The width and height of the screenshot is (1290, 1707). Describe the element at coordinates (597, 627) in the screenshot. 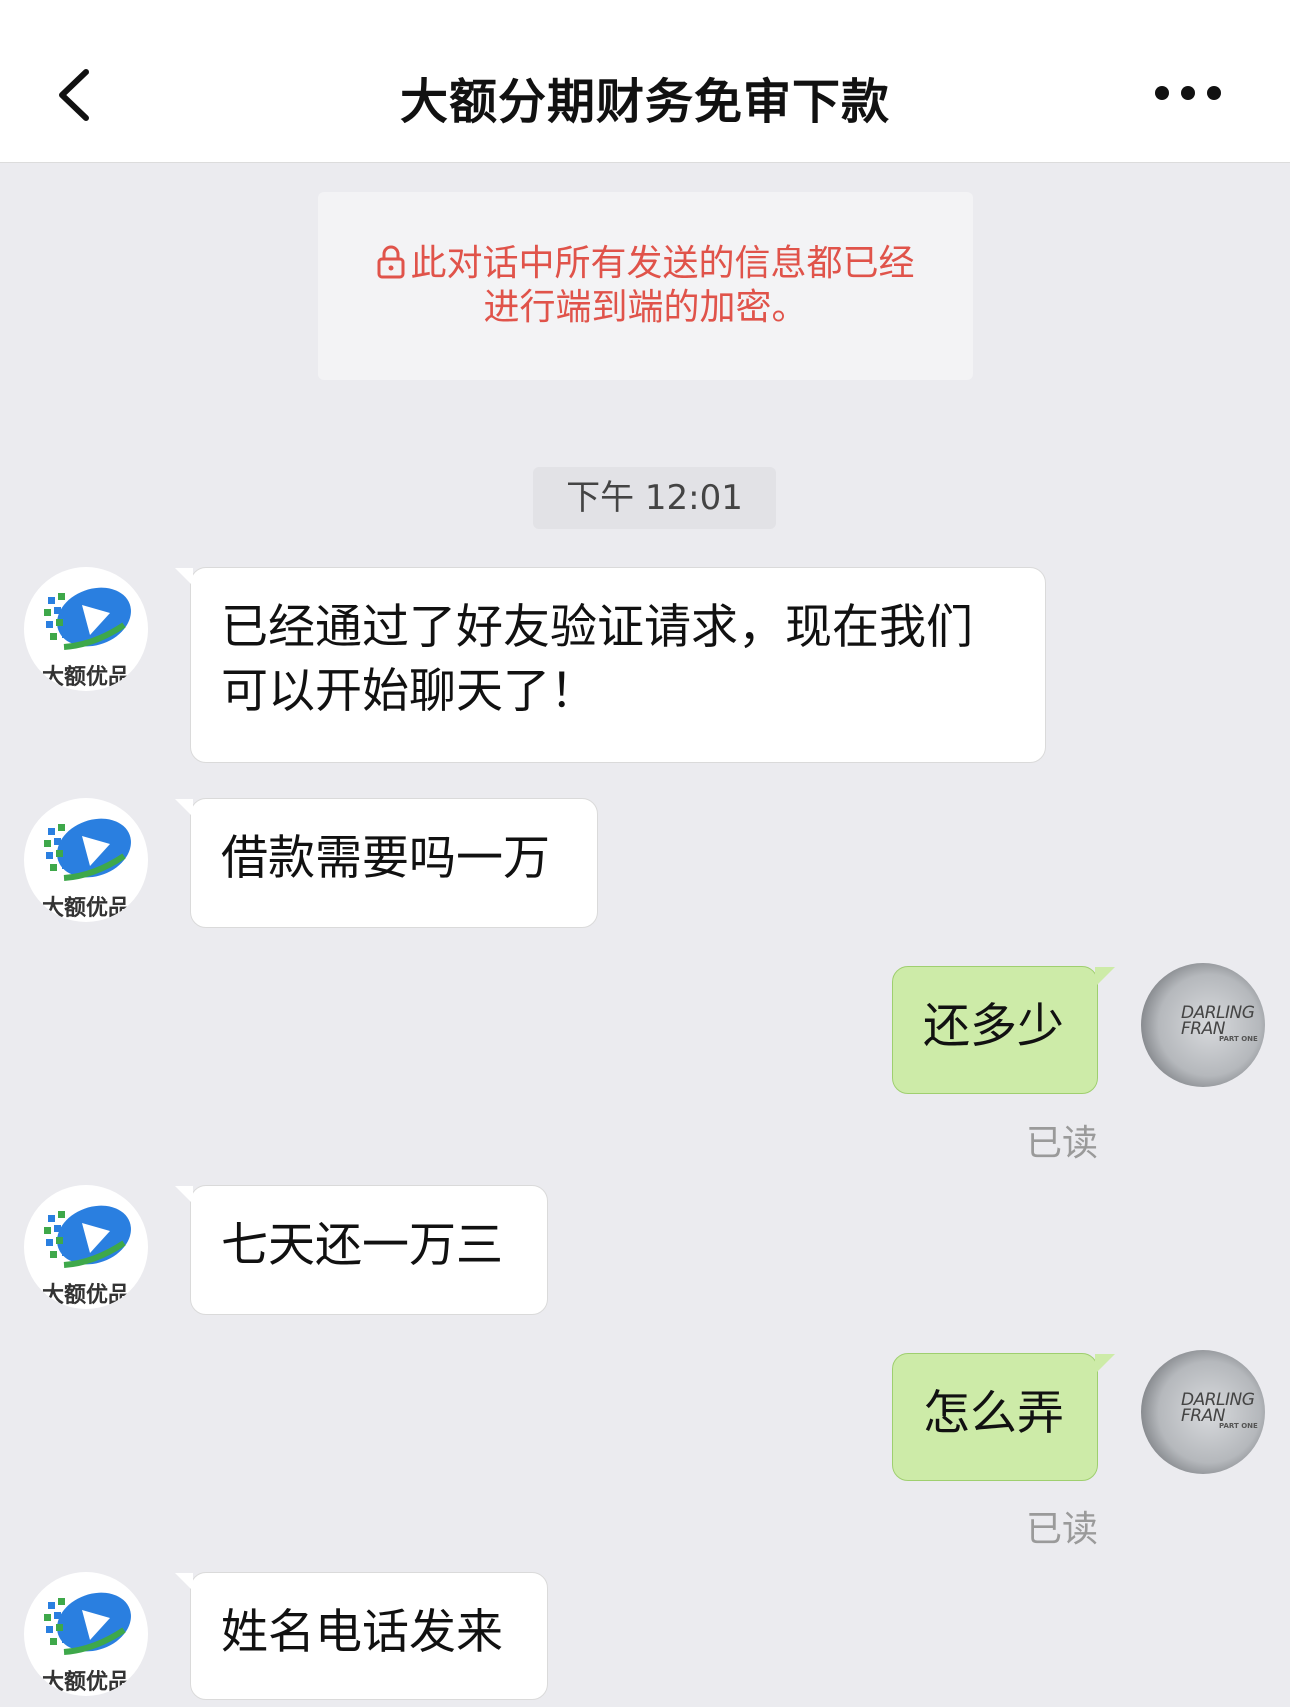

I see `message-text-line-1: 已经通过了好友验证请求，现在我们` at that location.